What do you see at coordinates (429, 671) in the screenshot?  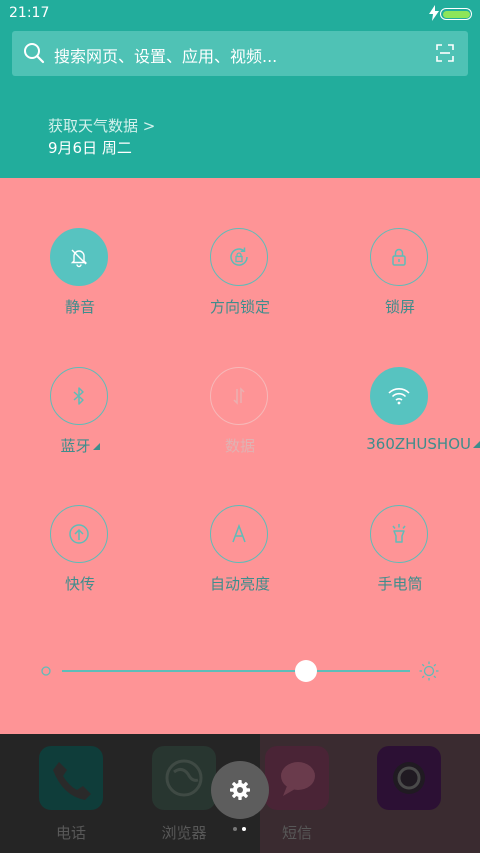 I see `brightness-high-icon` at bounding box center [429, 671].